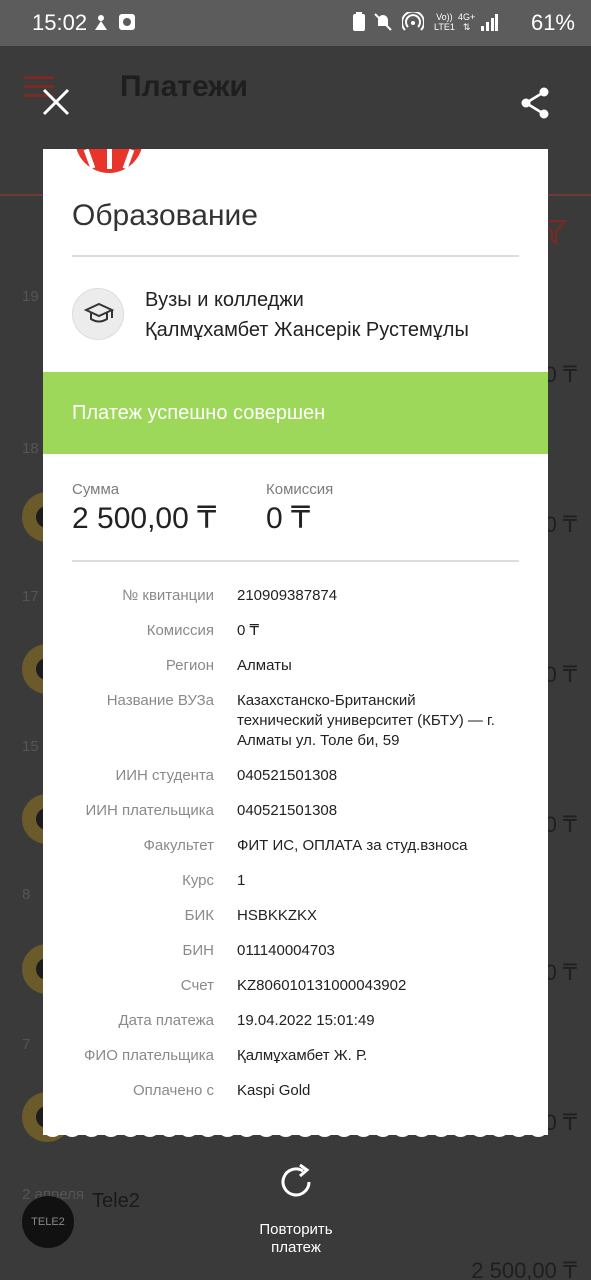  I want to click on detail-row: БИН 011140004703, so click(295, 951).